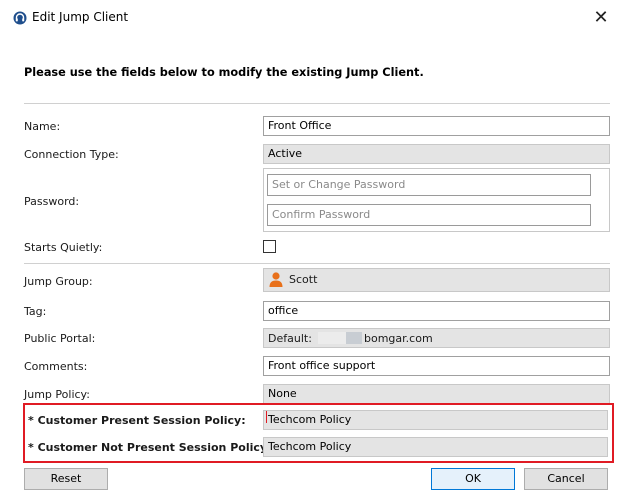 Image resolution: width=622 pixels, height=497 pixels. What do you see at coordinates (56, 366) in the screenshot?
I see `comments-label: Comments:` at bounding box center [56, 366].